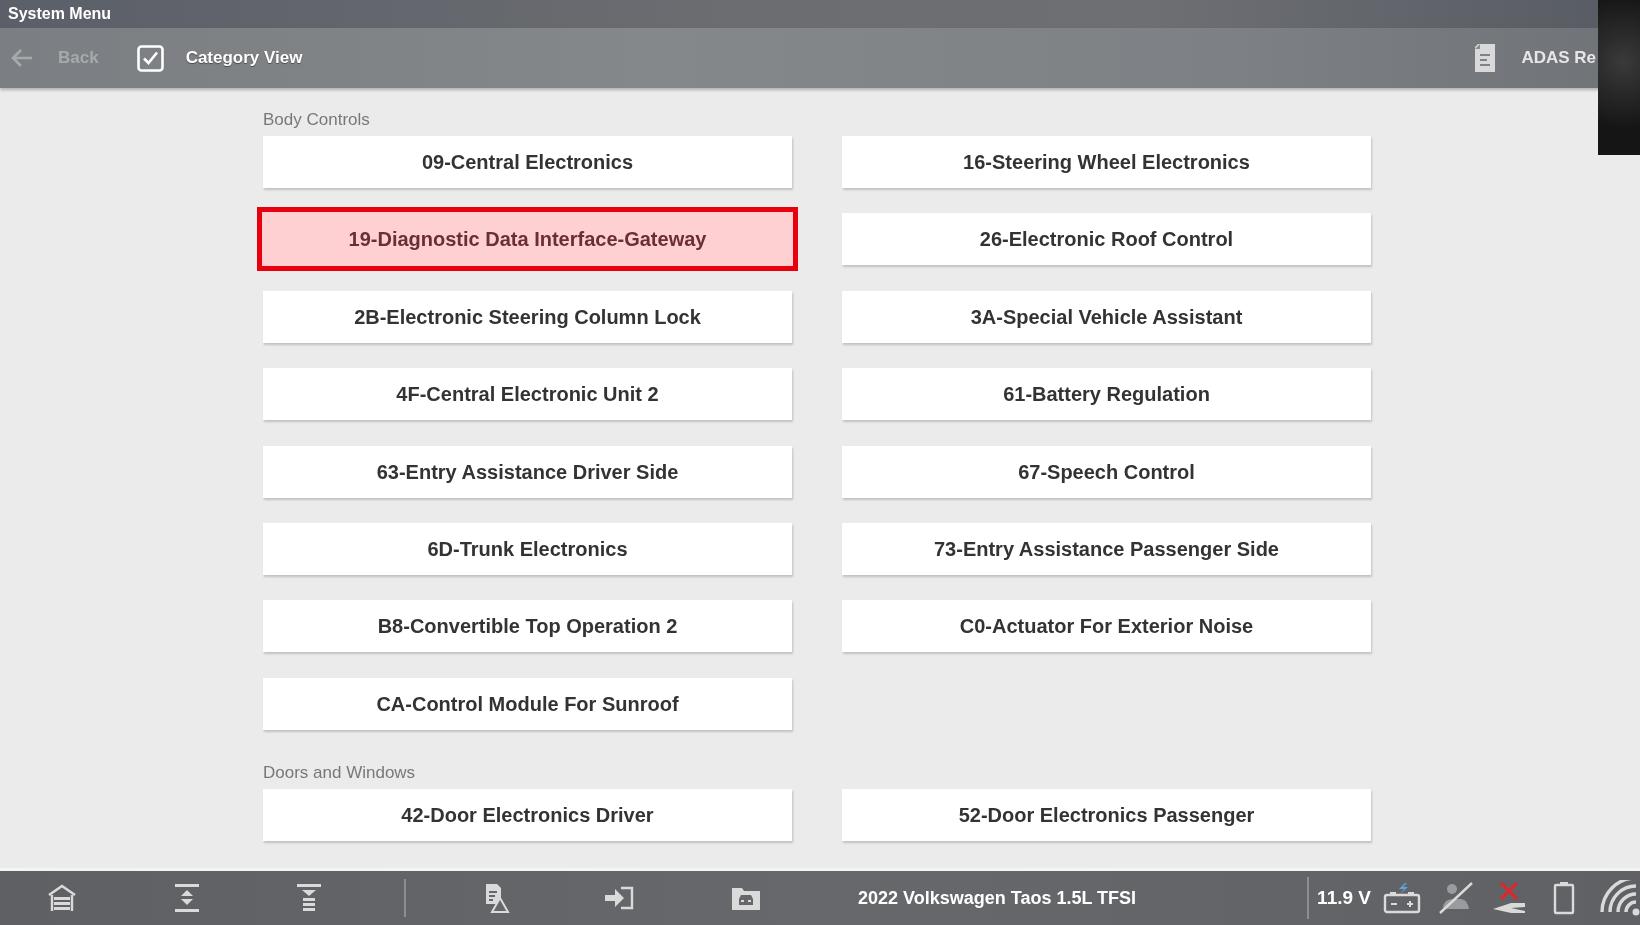  What do you see at coordinates (1620, 898) in the screenshot?
I see `wifi-icon` at bounding box center [1620, 898].